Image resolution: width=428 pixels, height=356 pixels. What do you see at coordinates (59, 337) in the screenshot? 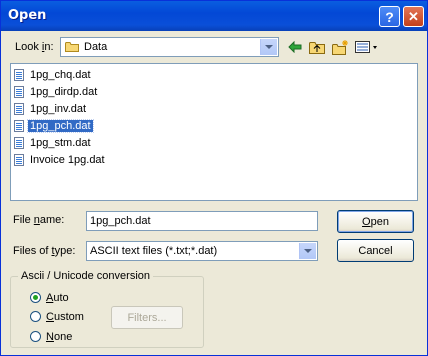
I see `none-radio-label: None` at bounding box center [59, 337].